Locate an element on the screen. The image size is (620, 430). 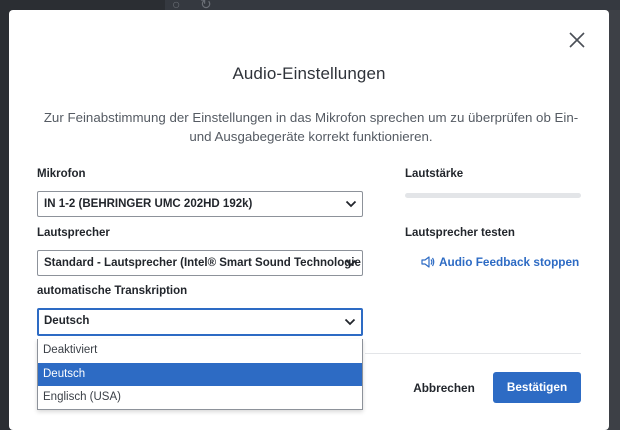
volume-meter is located at coordinates (493, 195).